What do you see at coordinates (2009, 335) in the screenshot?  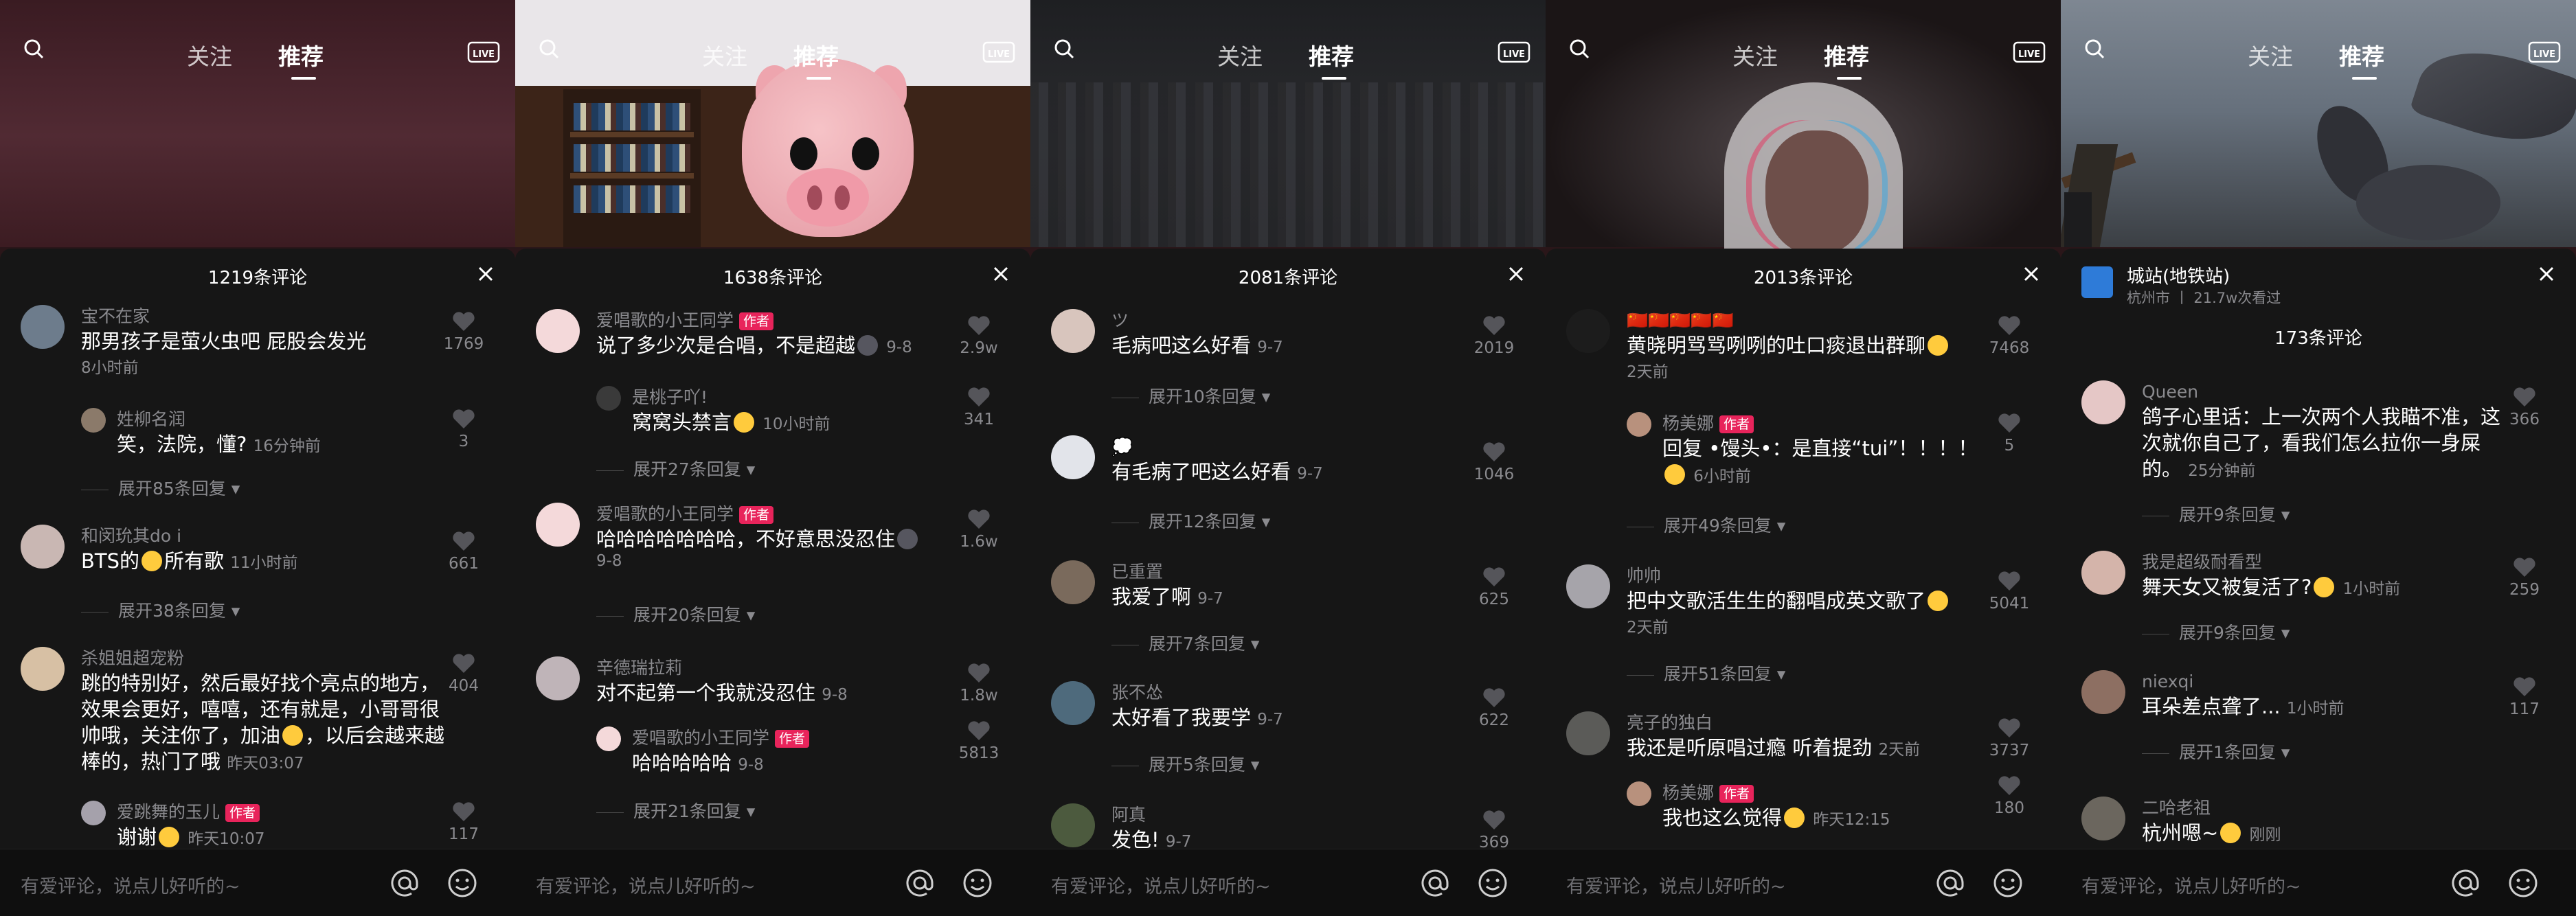 I see `like-button: 7468` at bounding box center [2009, 335].